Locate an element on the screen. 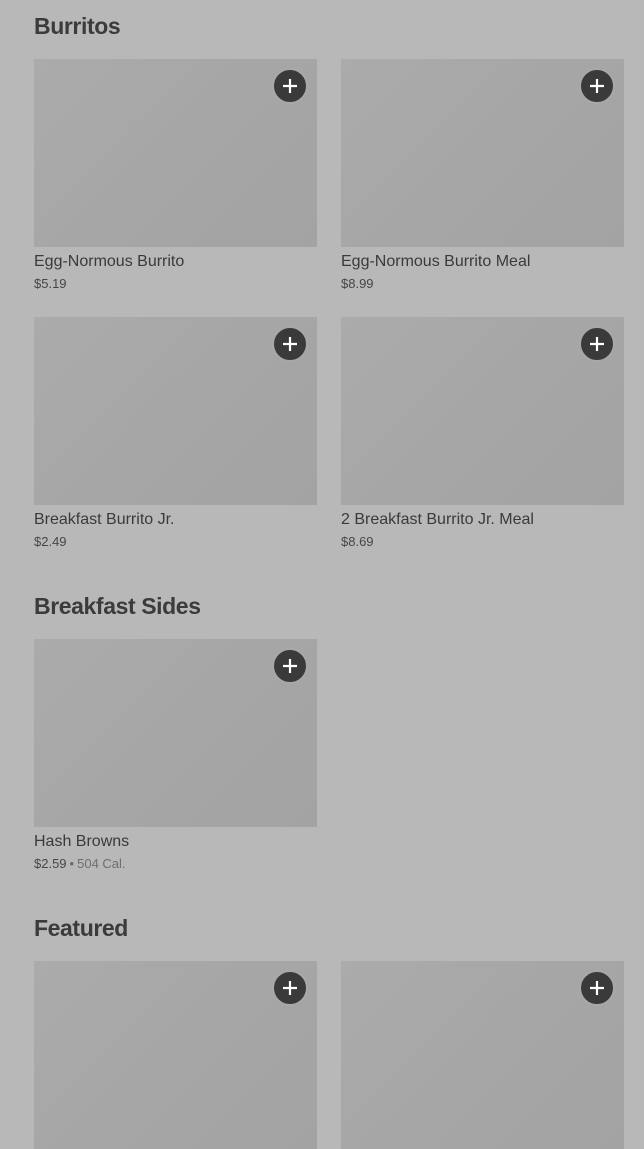 The height and width of the screenshot is (1149, 644). menu-item-card: 2 Breakfast Burrito Jr. Meal $8.69 is located at coordinates (482, 433).